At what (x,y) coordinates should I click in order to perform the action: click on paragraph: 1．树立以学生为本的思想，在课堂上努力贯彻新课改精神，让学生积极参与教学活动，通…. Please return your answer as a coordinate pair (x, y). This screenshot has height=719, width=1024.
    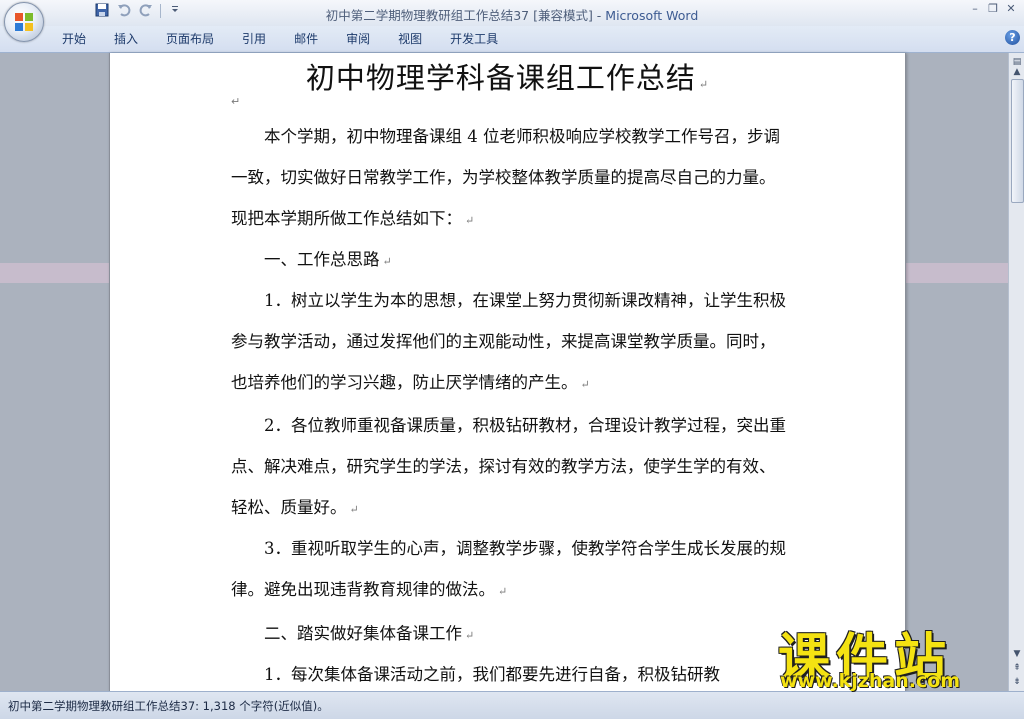
    Looking at the image, I should click on (508, 341).